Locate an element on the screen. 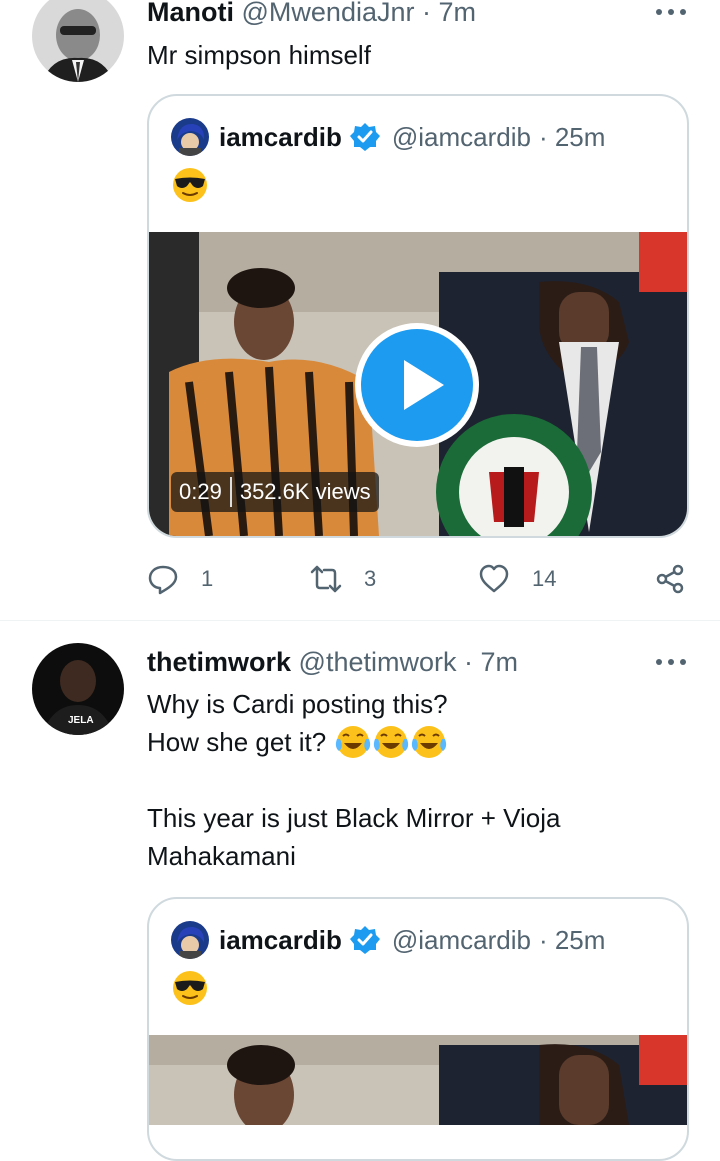 The height and width of the screenshot is (1161, 720). avatar-image: JELA is located at coordinates (78, 689).